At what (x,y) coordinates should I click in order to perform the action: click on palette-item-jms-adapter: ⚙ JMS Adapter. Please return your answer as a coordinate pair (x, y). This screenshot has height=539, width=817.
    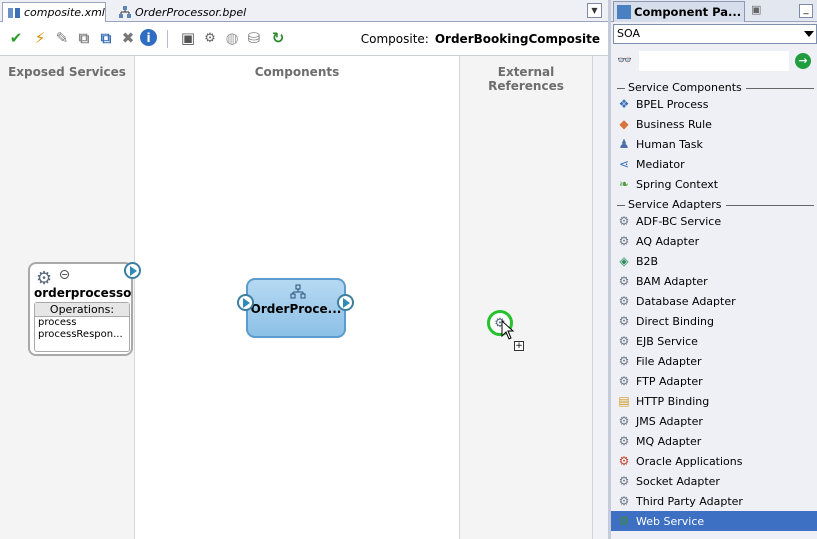
    Looking at the image, I should click on (714, 421).